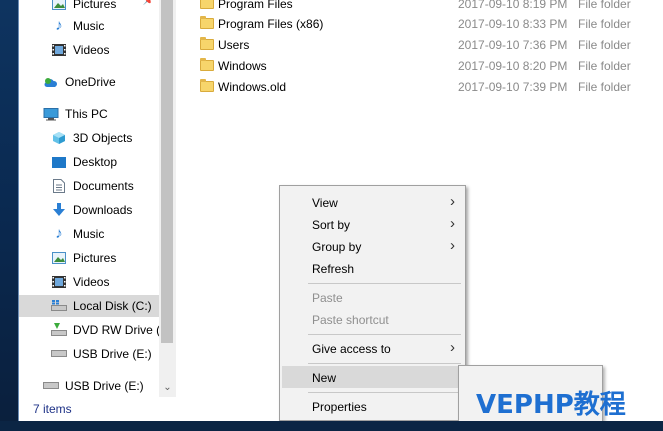 This screenshot has height=431, width=663. Describe the element at coordinates (95, 162) in the screenshot. I see `nav-label: Desktop` at that location.